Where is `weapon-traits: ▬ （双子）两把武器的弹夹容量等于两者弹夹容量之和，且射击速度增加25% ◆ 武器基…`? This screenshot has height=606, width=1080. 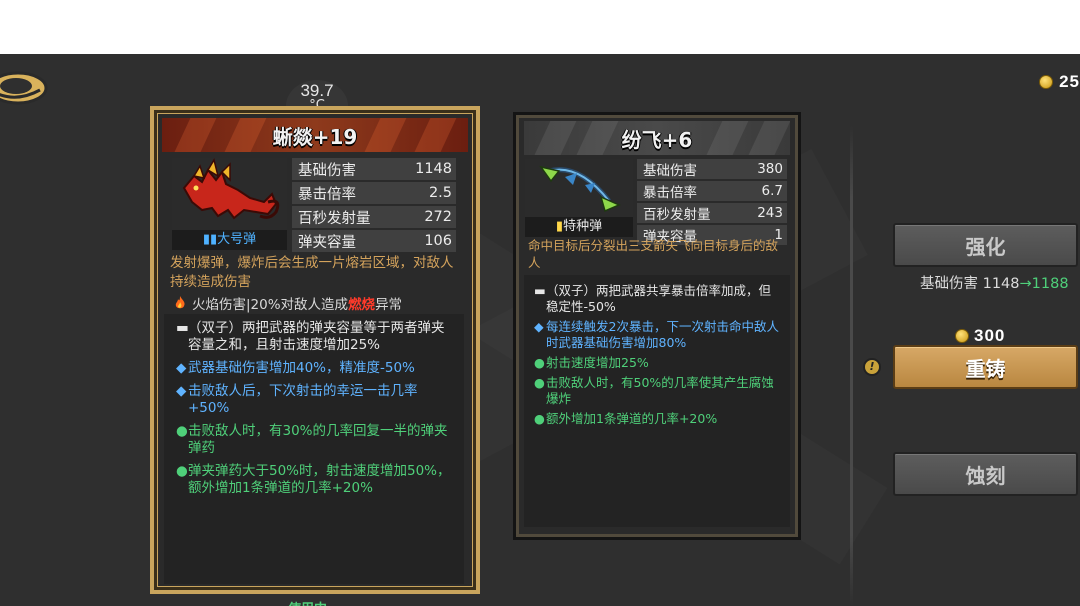
weapon-traits: ▬ （双子）两把武器的弹夹容量等于两者弹夹容量之和，且射击速度增加25% ◆ 武器基… is located at coordinates (314, 449).